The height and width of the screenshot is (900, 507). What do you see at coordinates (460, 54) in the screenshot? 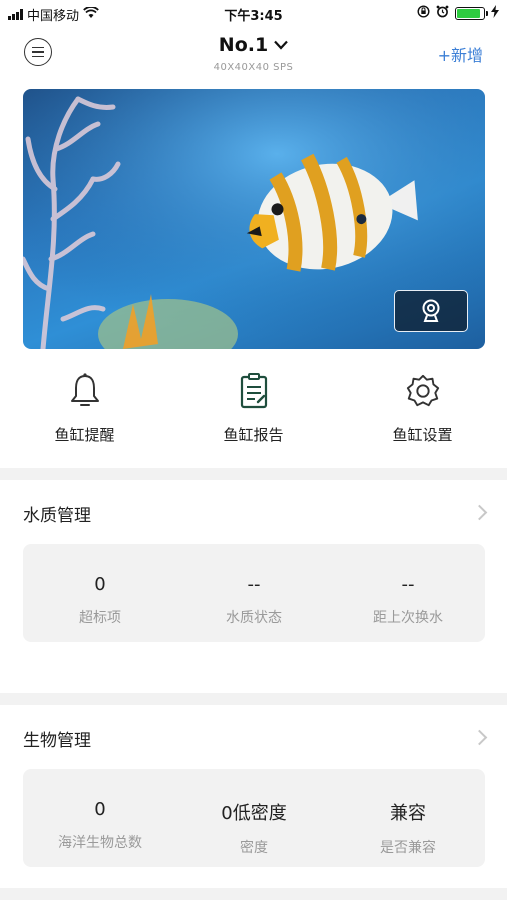
I see `add-tank-button: +新增` at bounding box center [460, 54].